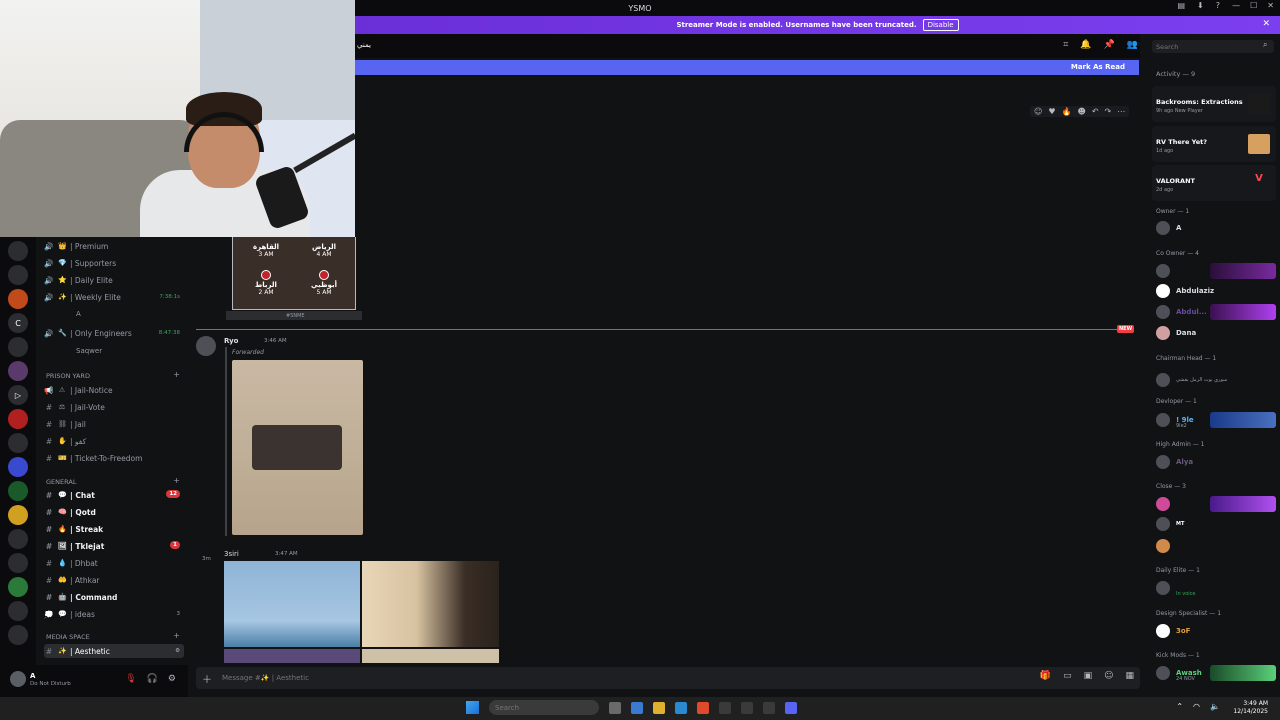 The height and width of the screenshot is (720, 1280). What do you see at coordinates (703, 707) in the screenshot?
I see `brave-icon` at bounding box center [703, 707].